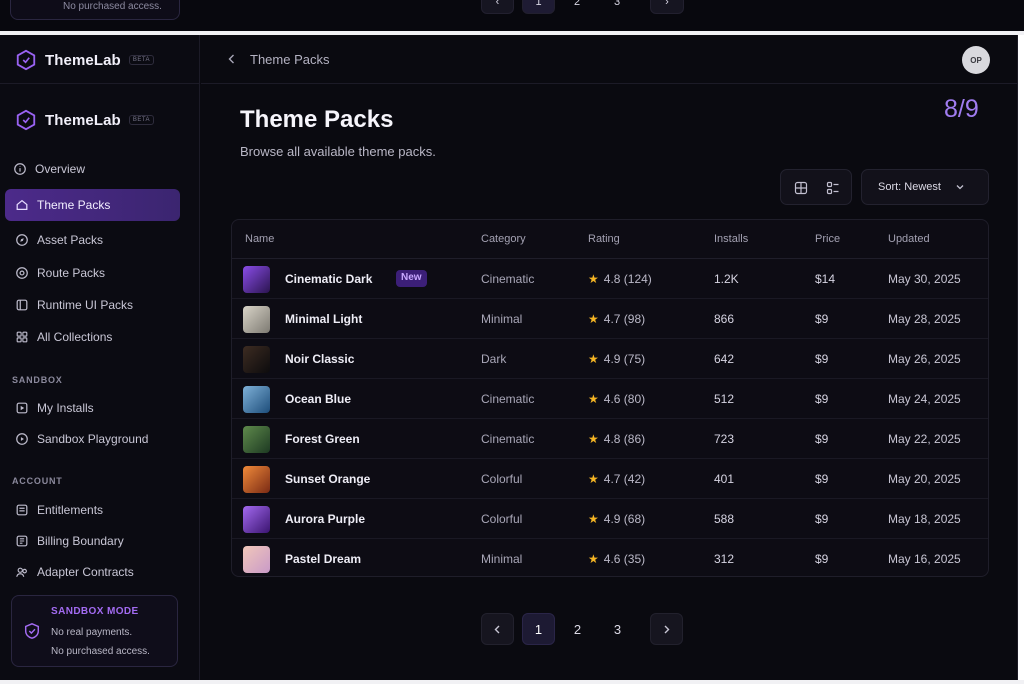 This screenshot has height=684, width=1024. What do you see at coordinates (827, 239) in the screenshot?
I see `column-header-price: Price` at bounding box center [827, 239].